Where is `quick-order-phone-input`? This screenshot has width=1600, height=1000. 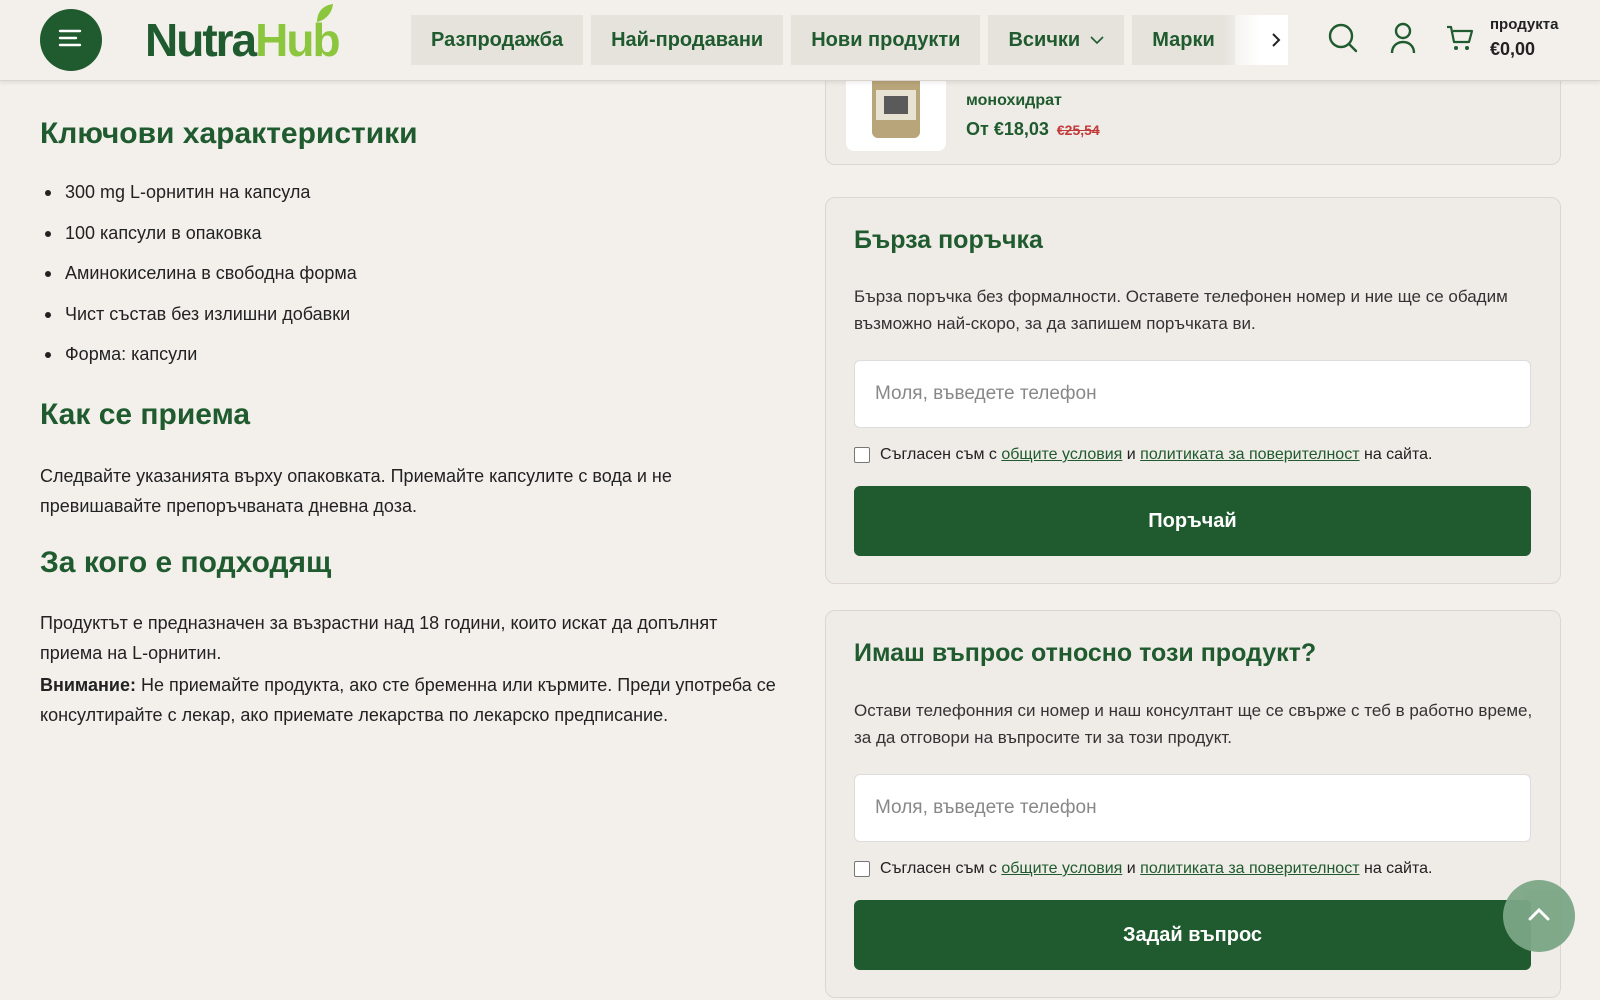 quick-order-phone-input is located at coordinates (1192, 394).